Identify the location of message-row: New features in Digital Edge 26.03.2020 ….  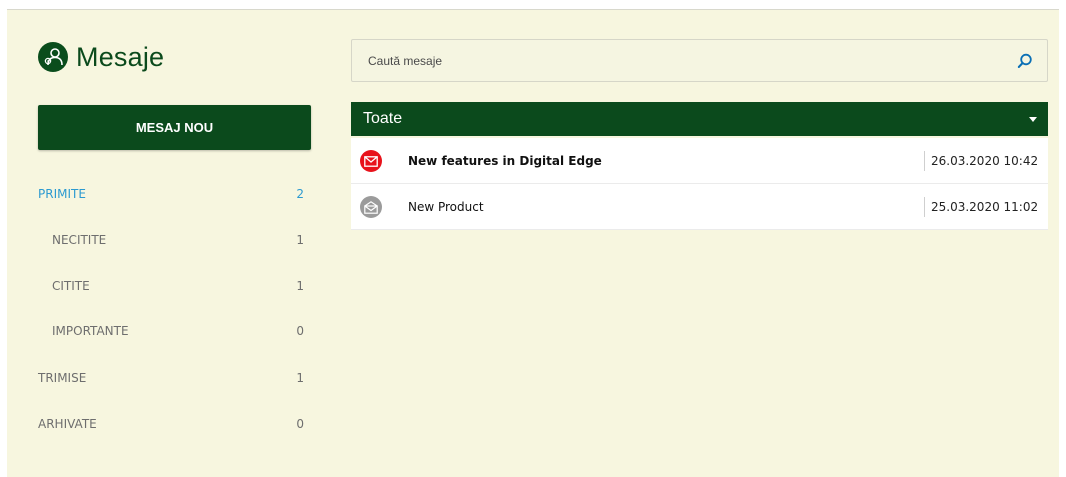
(699, 161).